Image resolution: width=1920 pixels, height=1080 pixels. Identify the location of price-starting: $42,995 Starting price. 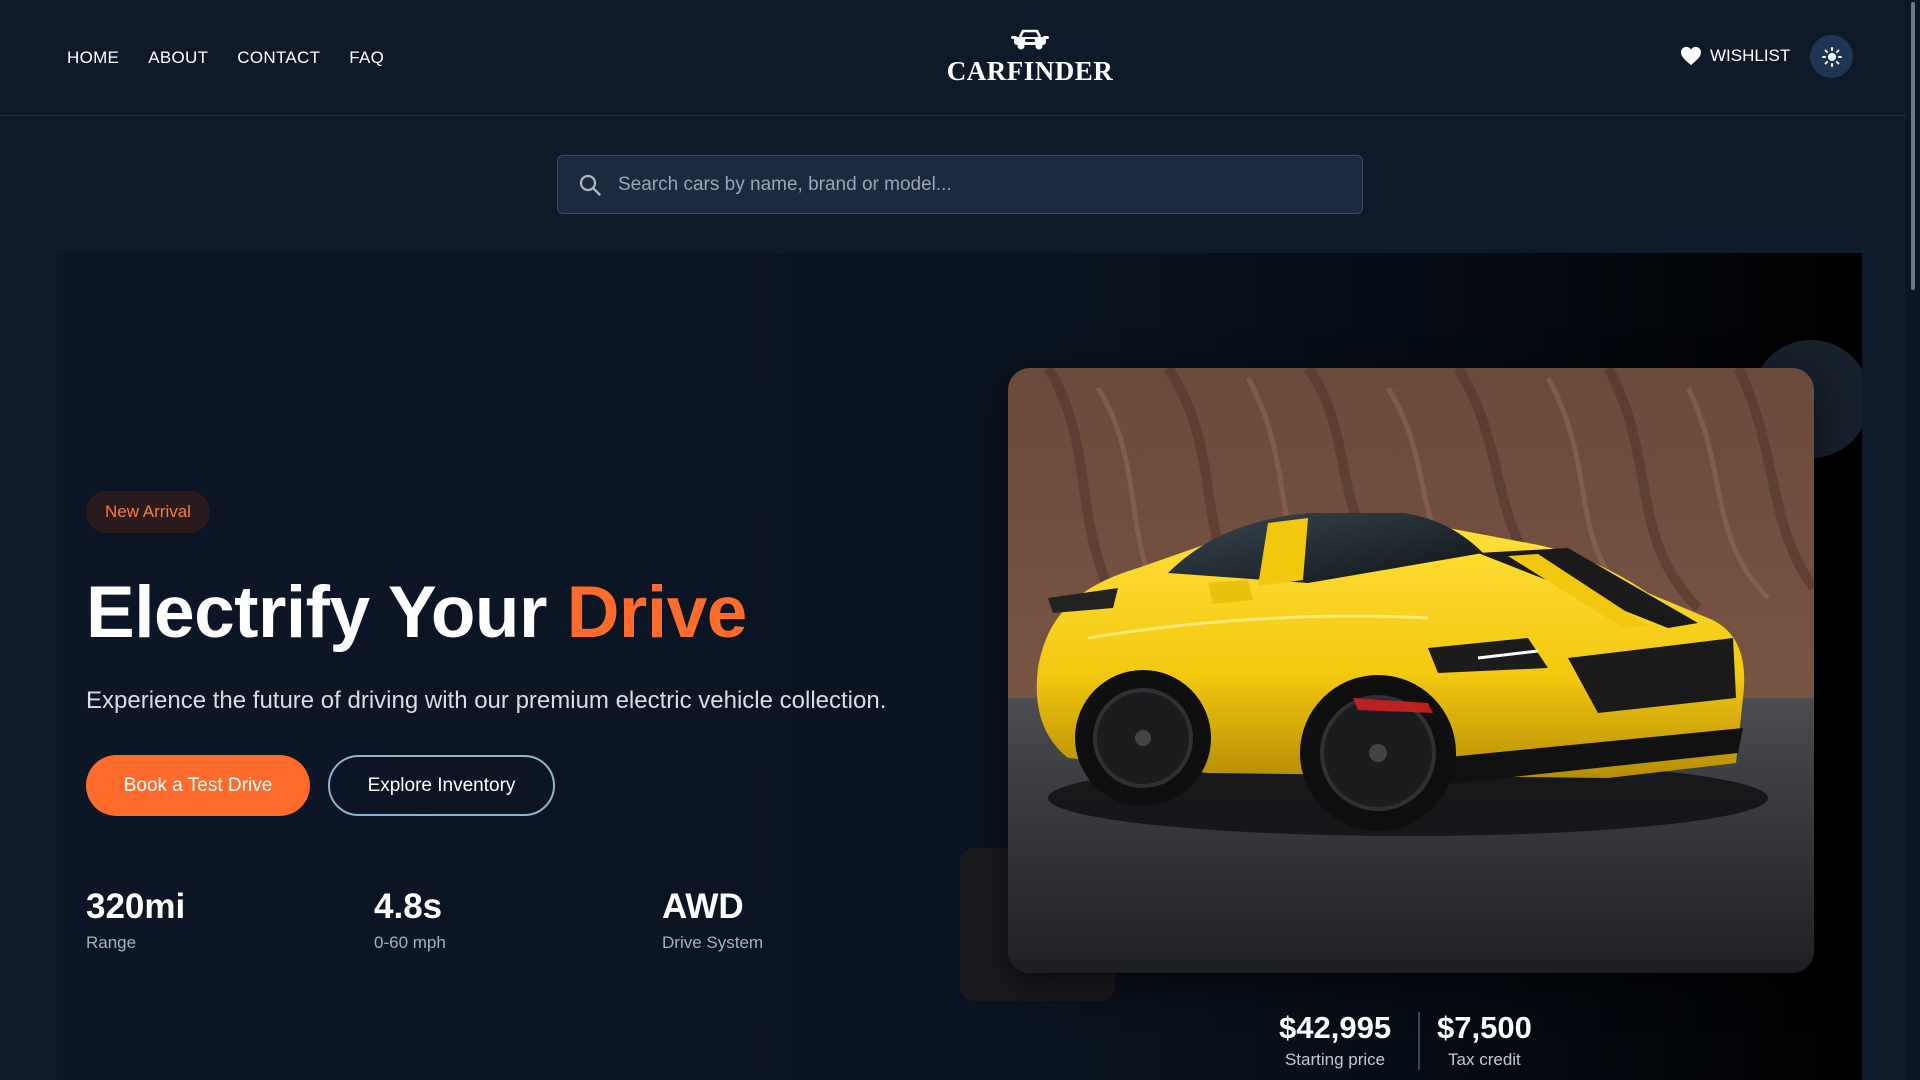
(1335, 1040).